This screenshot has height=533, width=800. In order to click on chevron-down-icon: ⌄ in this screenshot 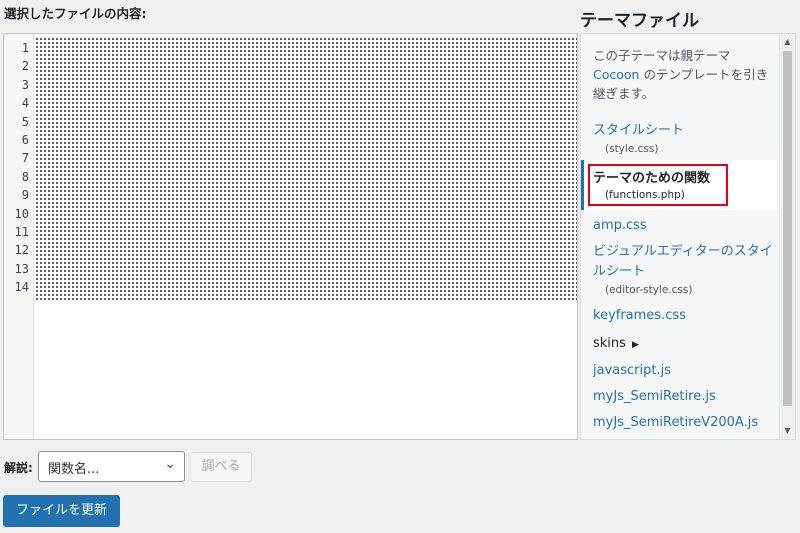, I will do `click(170, 464)`.